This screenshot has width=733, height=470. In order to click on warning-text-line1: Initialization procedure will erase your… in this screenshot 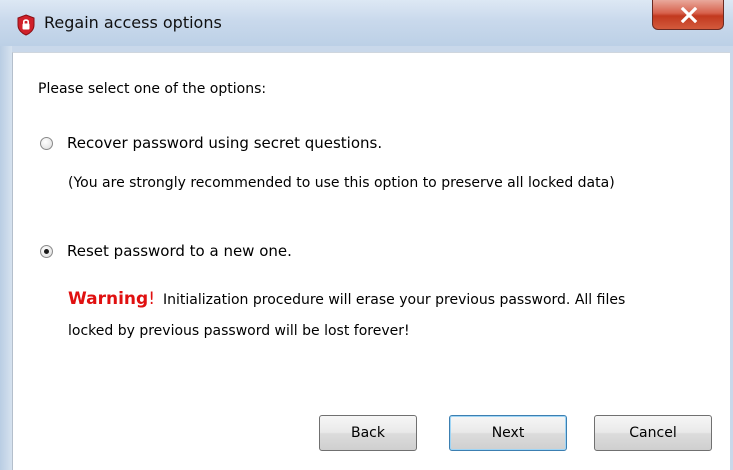, I will do `click(394, 300)`.